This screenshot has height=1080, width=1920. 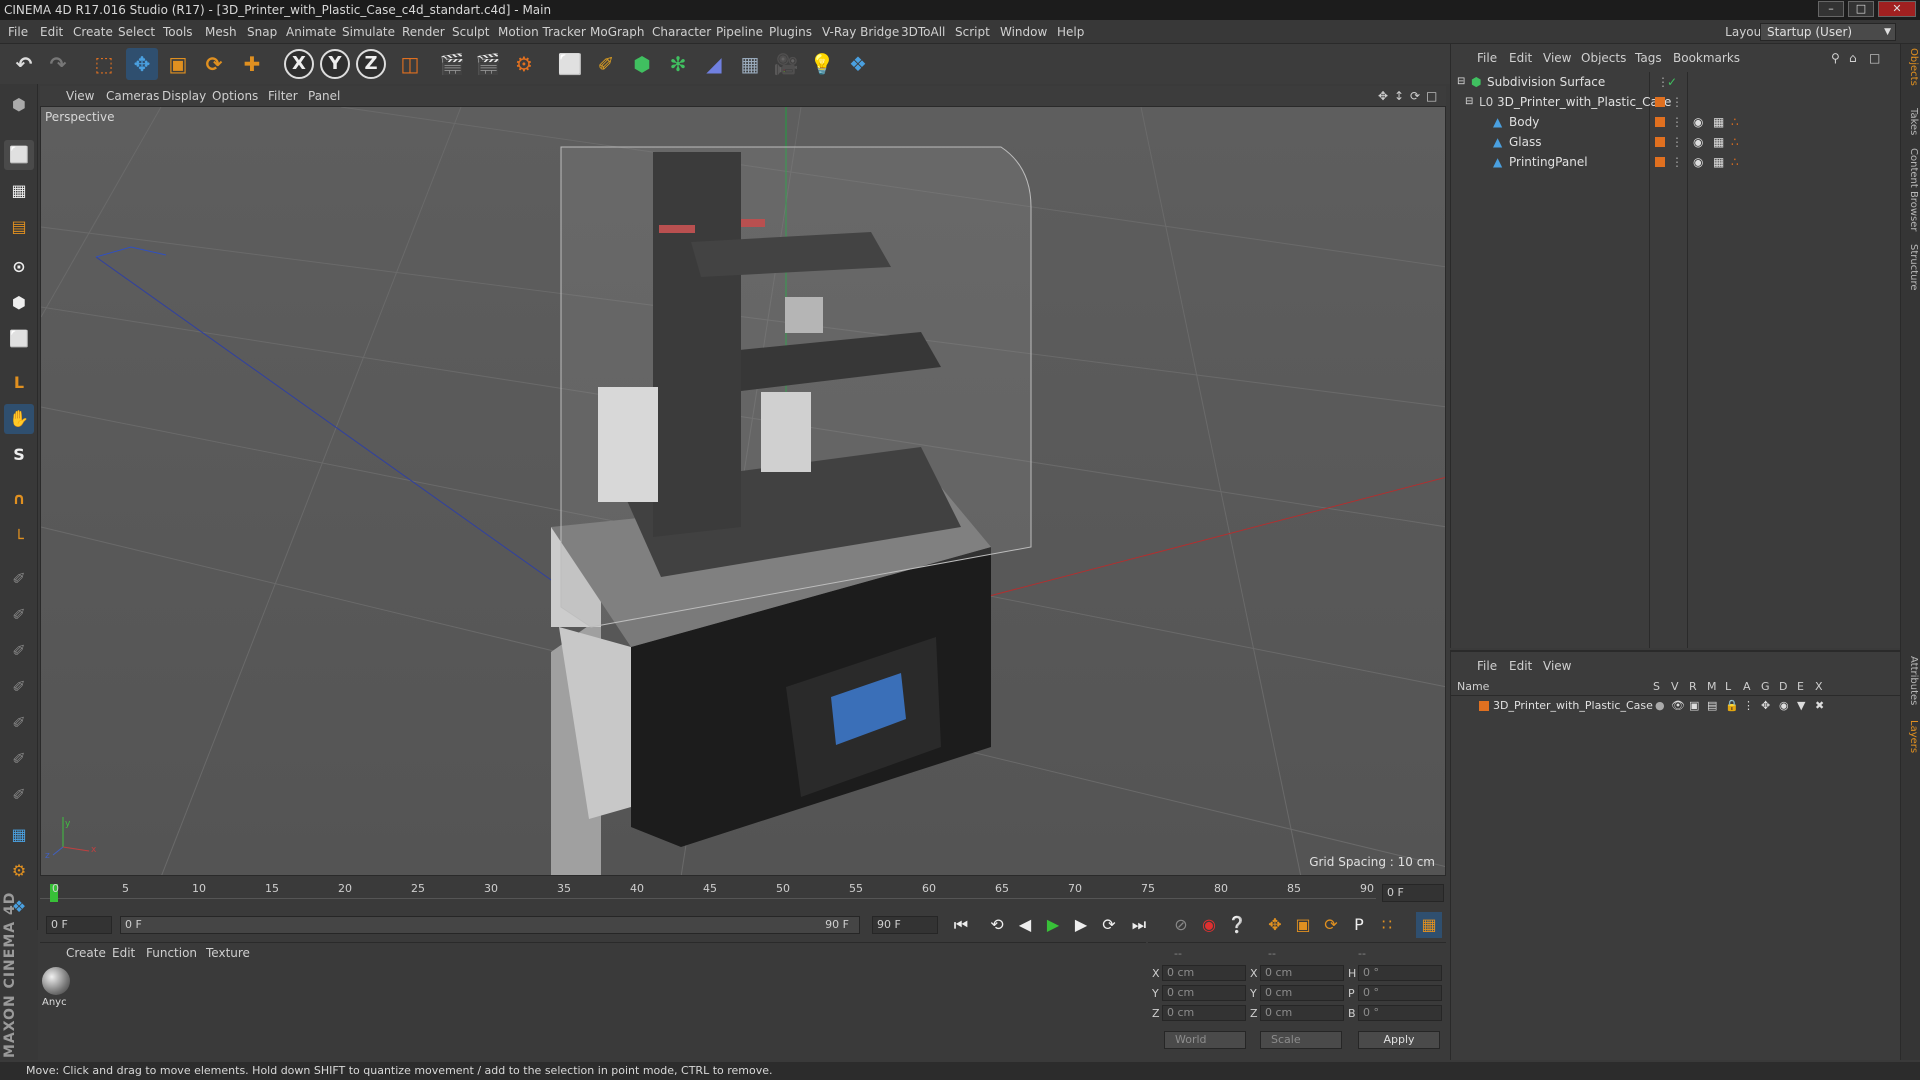 What do you see at coordinates (1735, 142) in the screenshot?
I see `selection-tag-icon: ∴` at bounding box center [1735, 142].